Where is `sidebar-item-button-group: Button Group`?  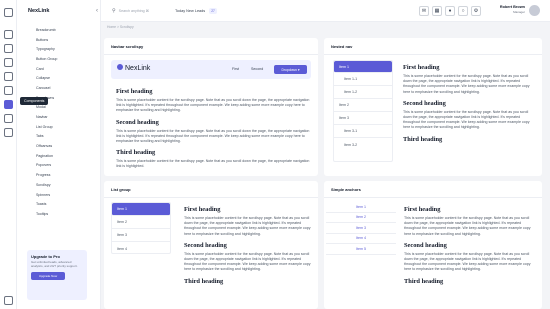 sidebar-item-button-group: Button Group is located at coordinates (59, 59).